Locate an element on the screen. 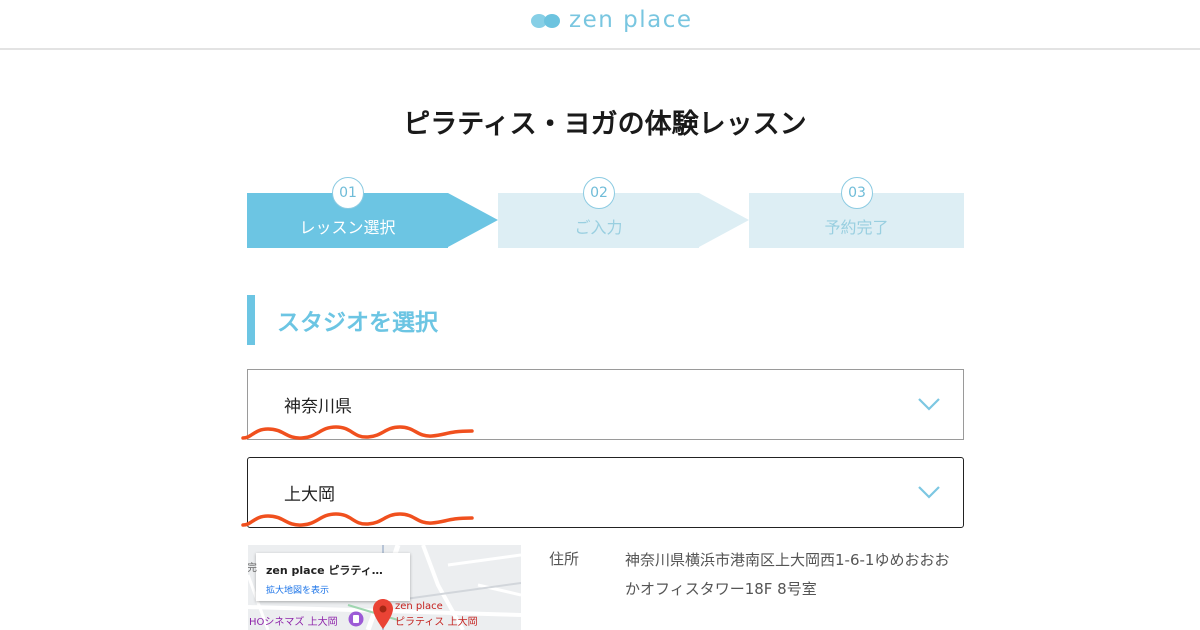 The width and height of the screenshot is (1200, 630). address-value: 神奈川県横浜市港南区上大岡西1-6-1ゆめおおおかオフィスタワー18F 8号室 is located at coordinates (787, 574).